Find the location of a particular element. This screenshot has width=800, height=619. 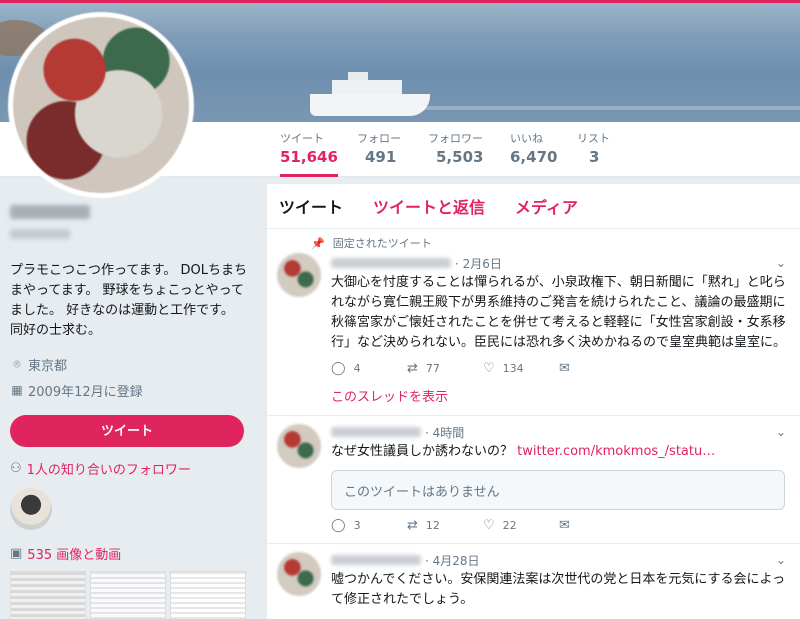

media-link-text: 535 画像と動画 is located at coordinates (74, 555).